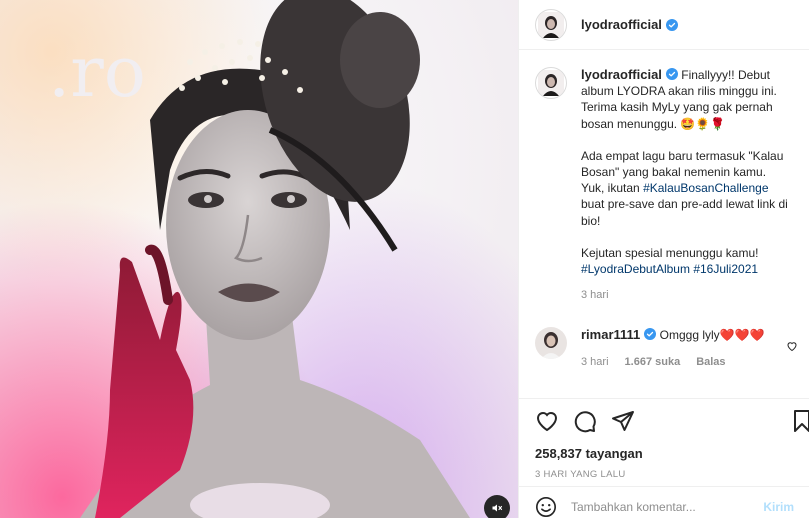 This screenshot has height=518, width=809. Describe the element at coordinates (664, 25) in the screenshot. I see `post-header: lyodraofficial` at that location.